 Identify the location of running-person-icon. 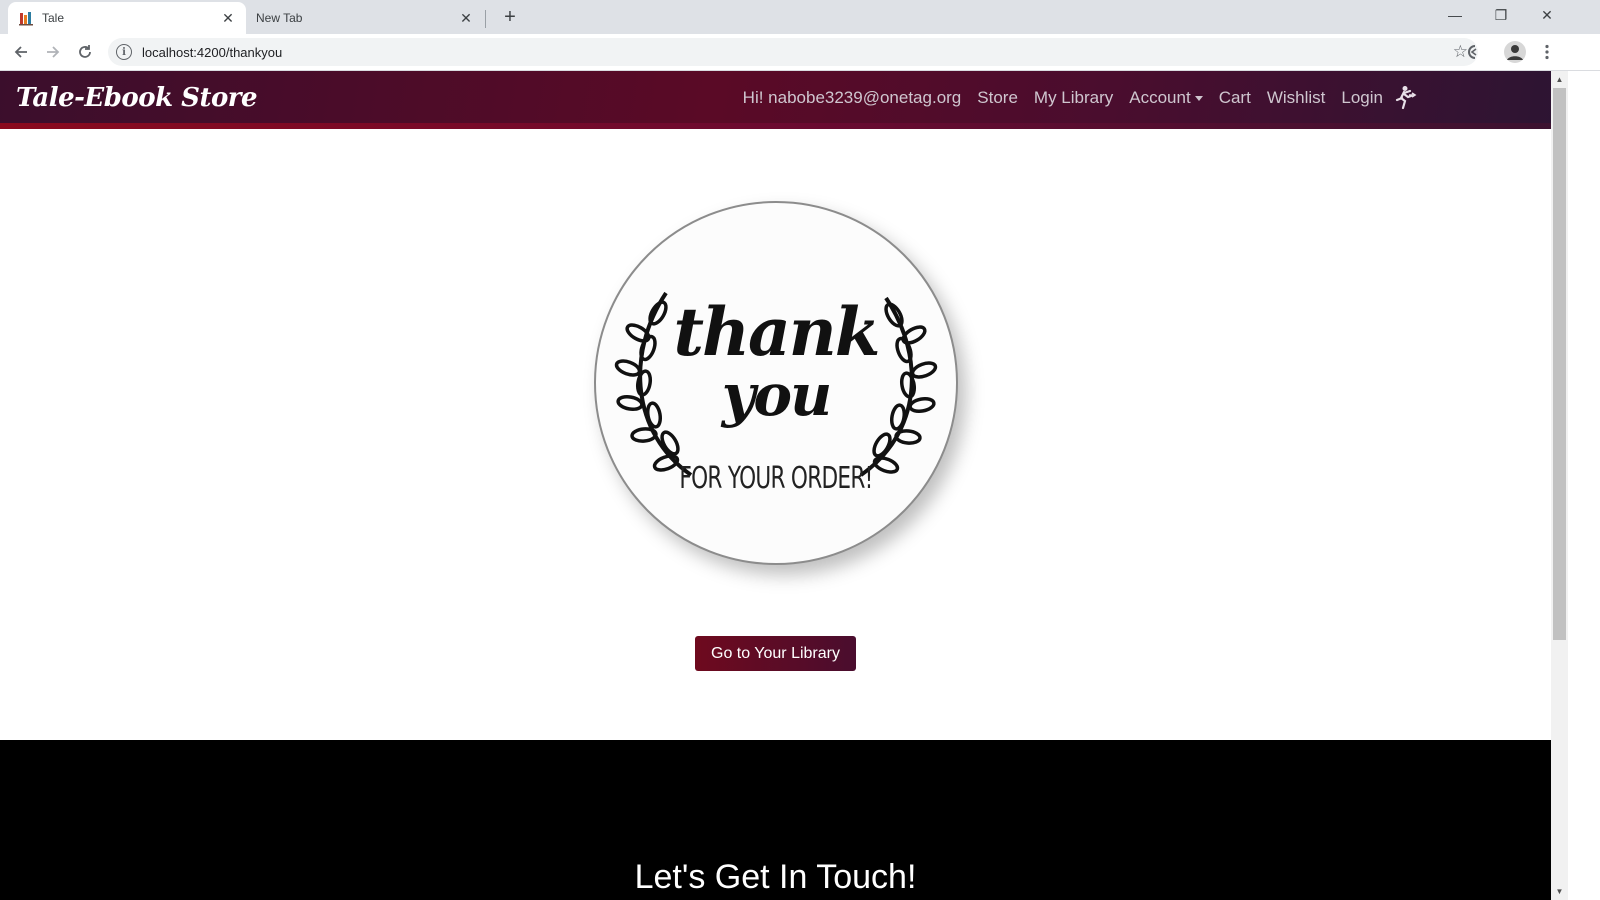
(1404, 98).